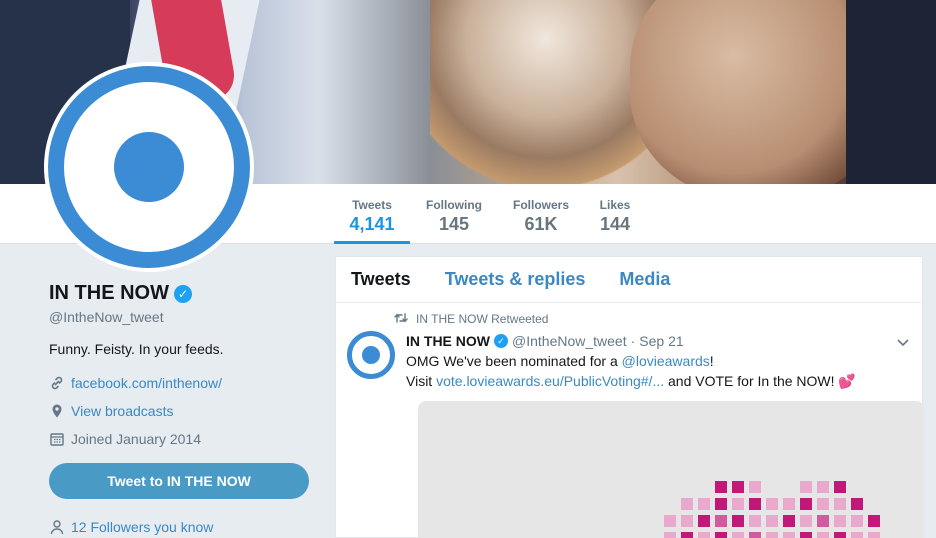 The image size is (936, 538). I want to click on view-broadcasts-link: View broadcasts, so click(122, 411).